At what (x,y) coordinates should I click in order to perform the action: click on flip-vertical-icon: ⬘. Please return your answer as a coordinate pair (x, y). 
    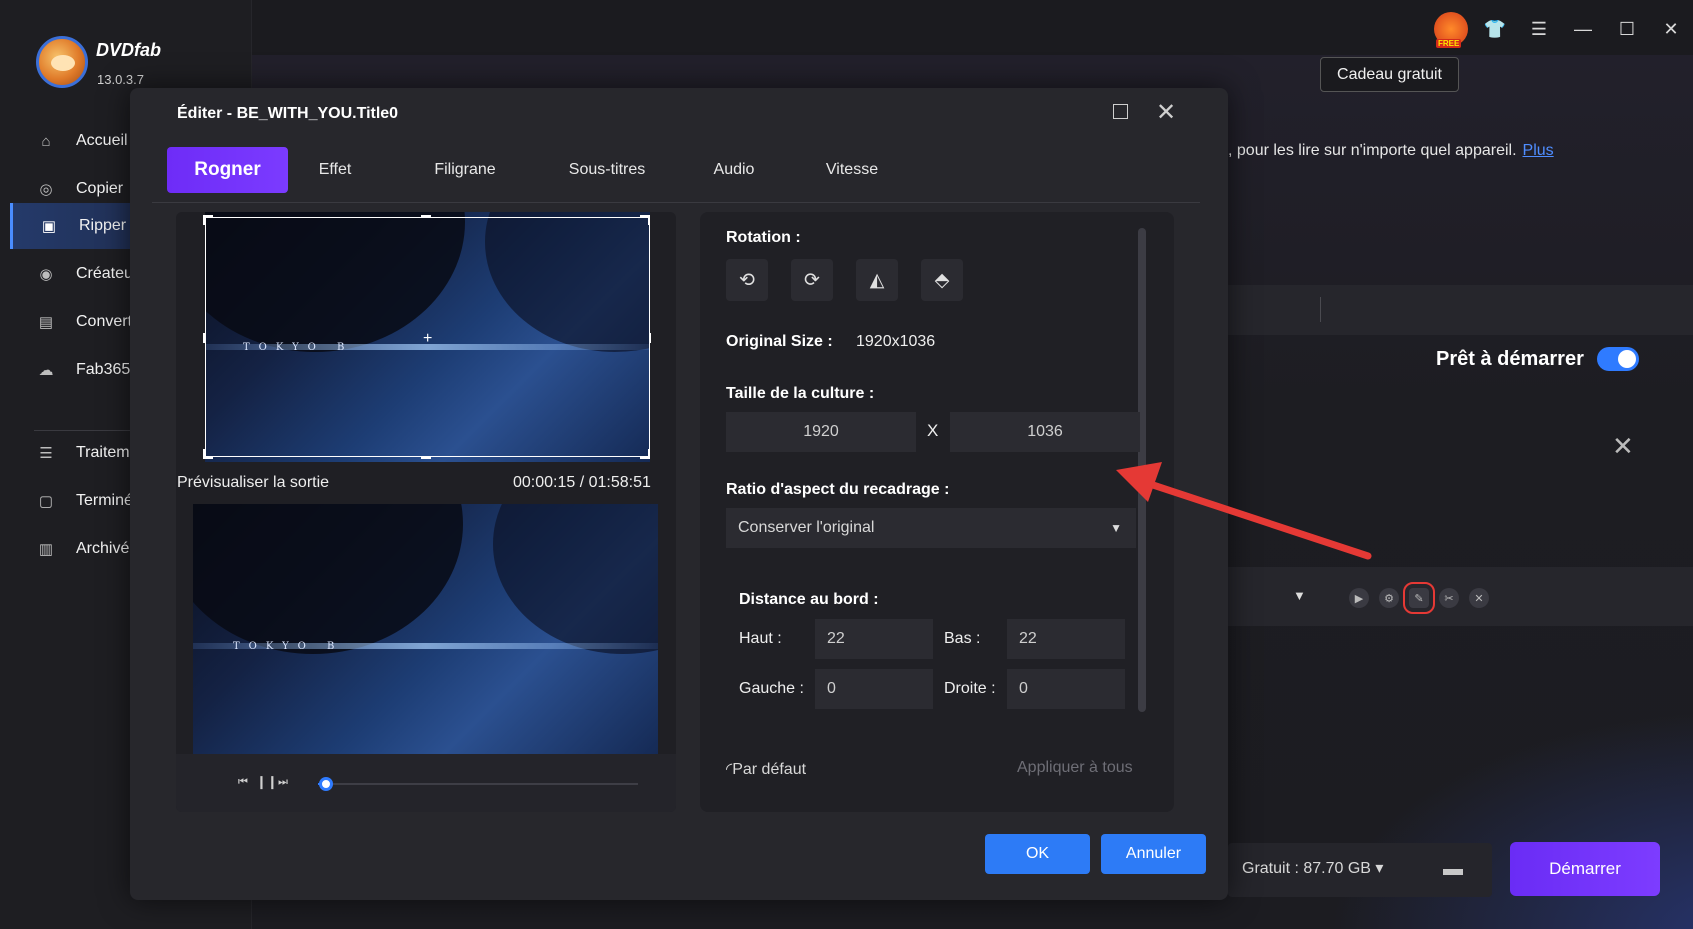
    Looking at the image, I should click on (942, 280).